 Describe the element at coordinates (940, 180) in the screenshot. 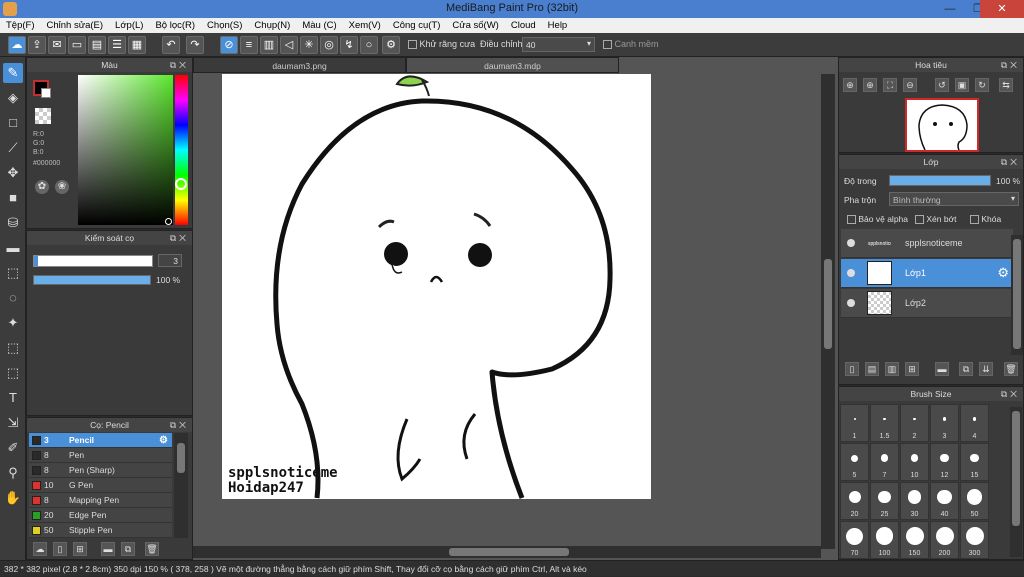

I see `layer-opacity-slider` at that location.